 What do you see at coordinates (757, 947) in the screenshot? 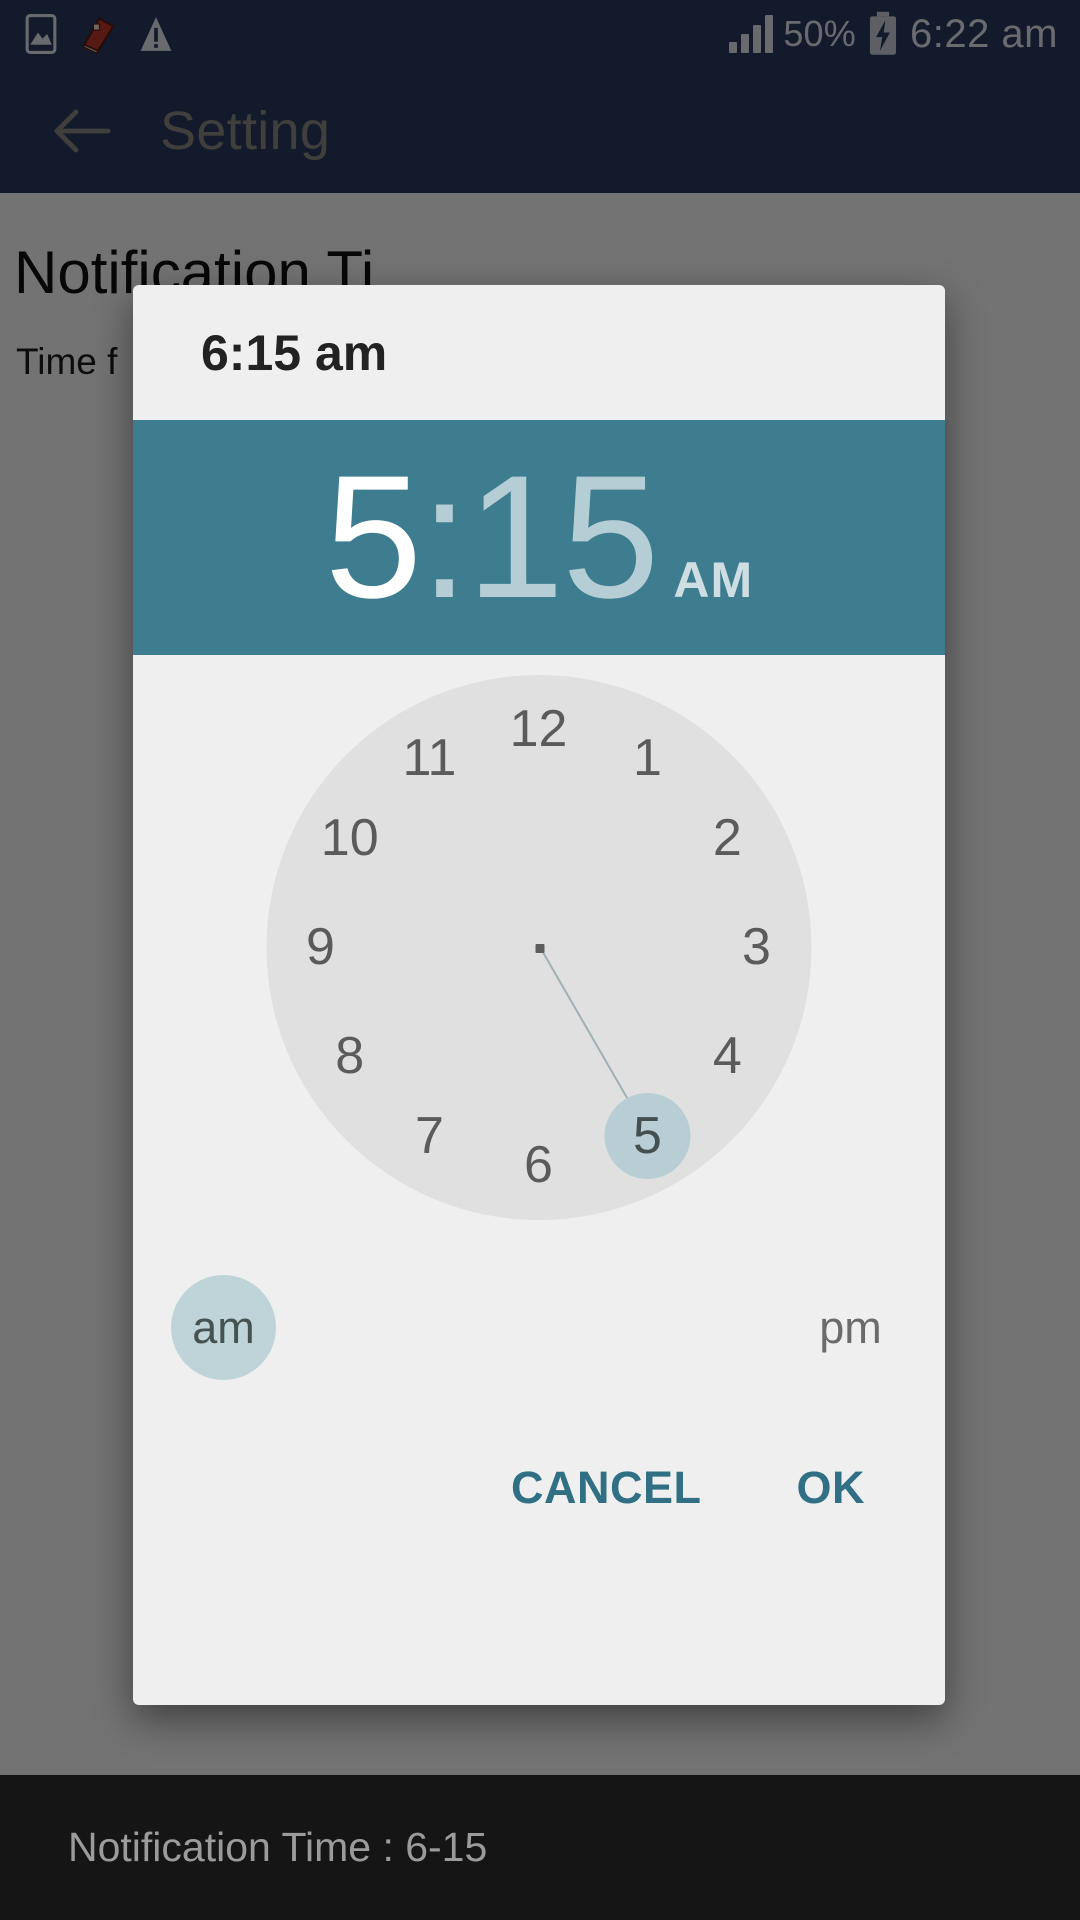
I see `clock-tick-3: 3` at bounding box center [757, 947].